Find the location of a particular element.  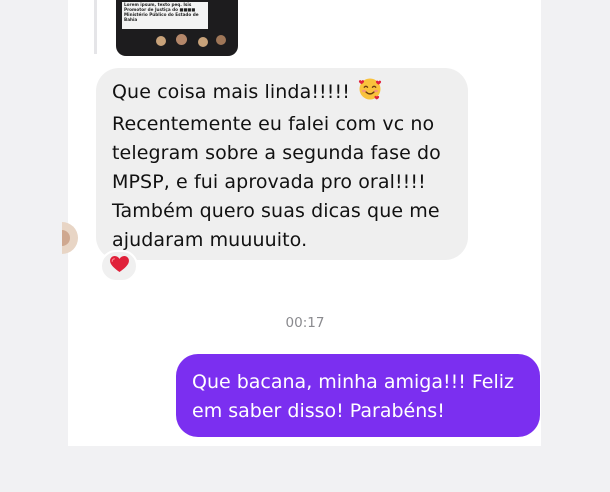

incoming-message-line: MPSP, e fui aprovada pro oral!!!! is located at coordinates (269, 182).